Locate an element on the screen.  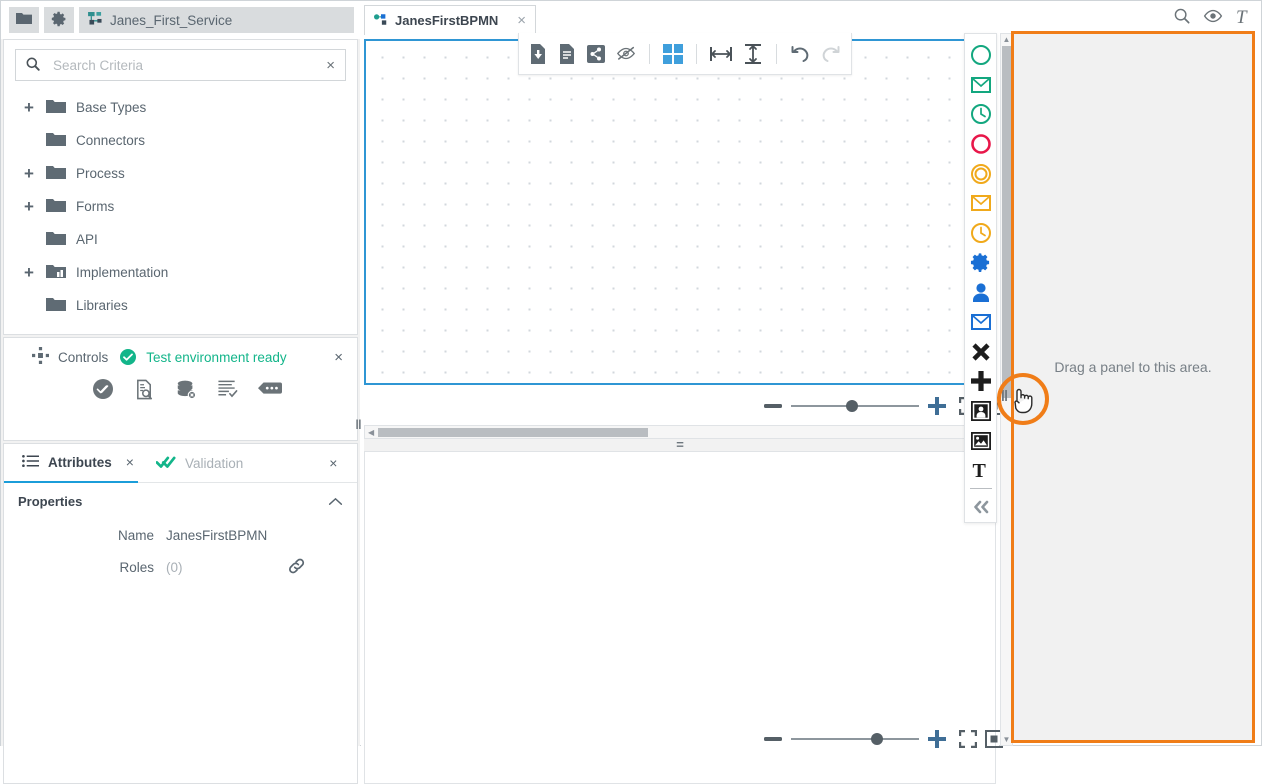
splitter-handle: = is located at coordinates (680, 444).